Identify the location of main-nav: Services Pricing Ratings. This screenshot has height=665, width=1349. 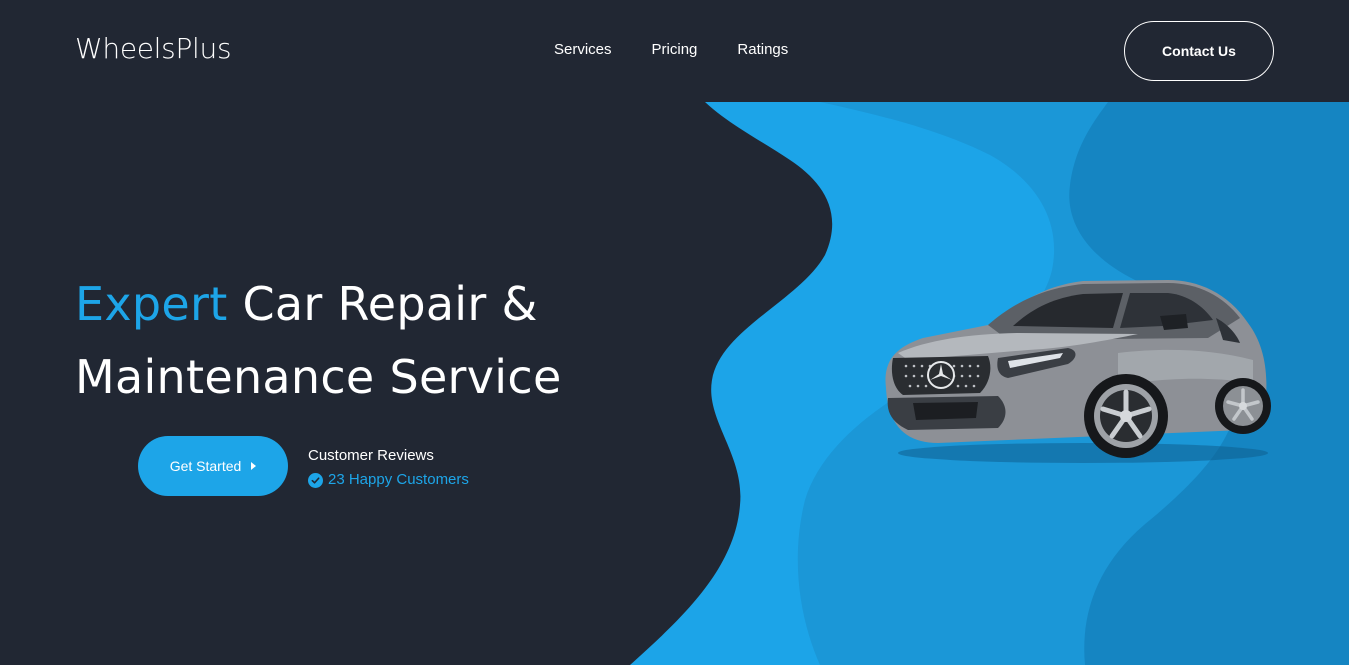
(671, 50).